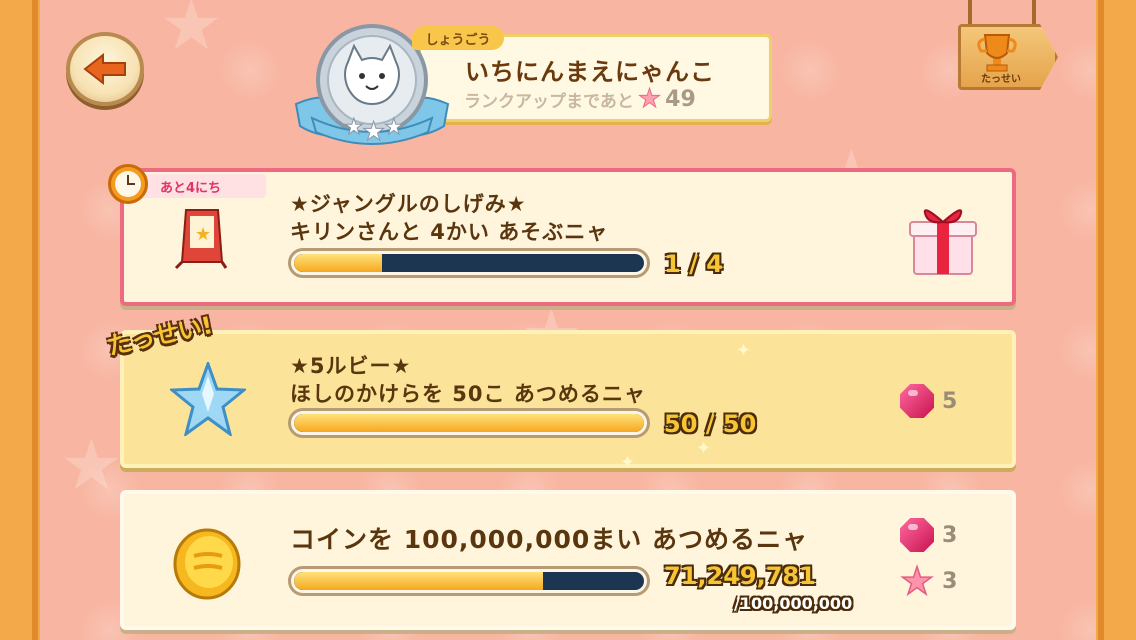 This screenshot has height=640, width=1136. Describe the element at coordinates (468, 394) in the screenshot. I see `mission-description: ほしのかけらを 50こ あつめるニャ` at that location.